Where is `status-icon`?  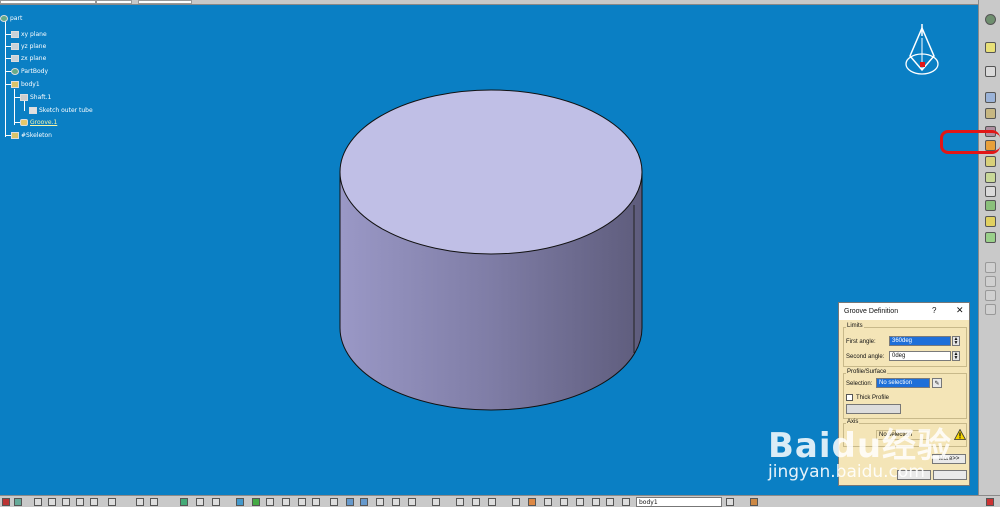
status-icon is located at coordinates (990, 502).